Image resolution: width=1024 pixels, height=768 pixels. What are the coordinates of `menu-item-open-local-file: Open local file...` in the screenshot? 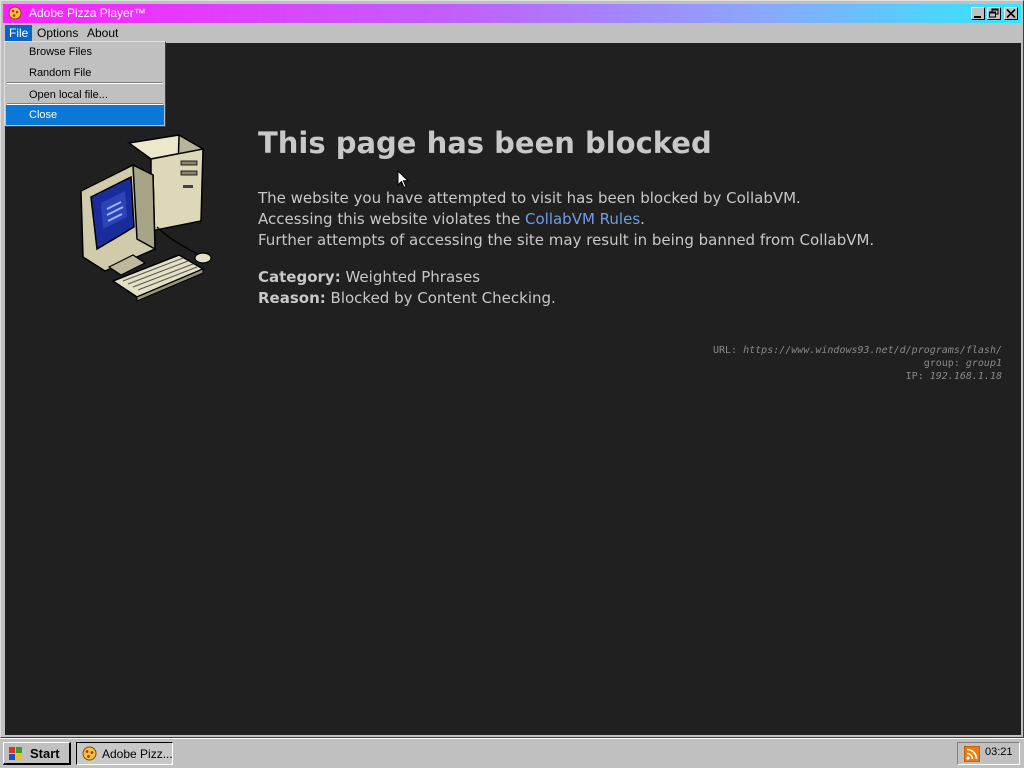 It's located at (85, 95).